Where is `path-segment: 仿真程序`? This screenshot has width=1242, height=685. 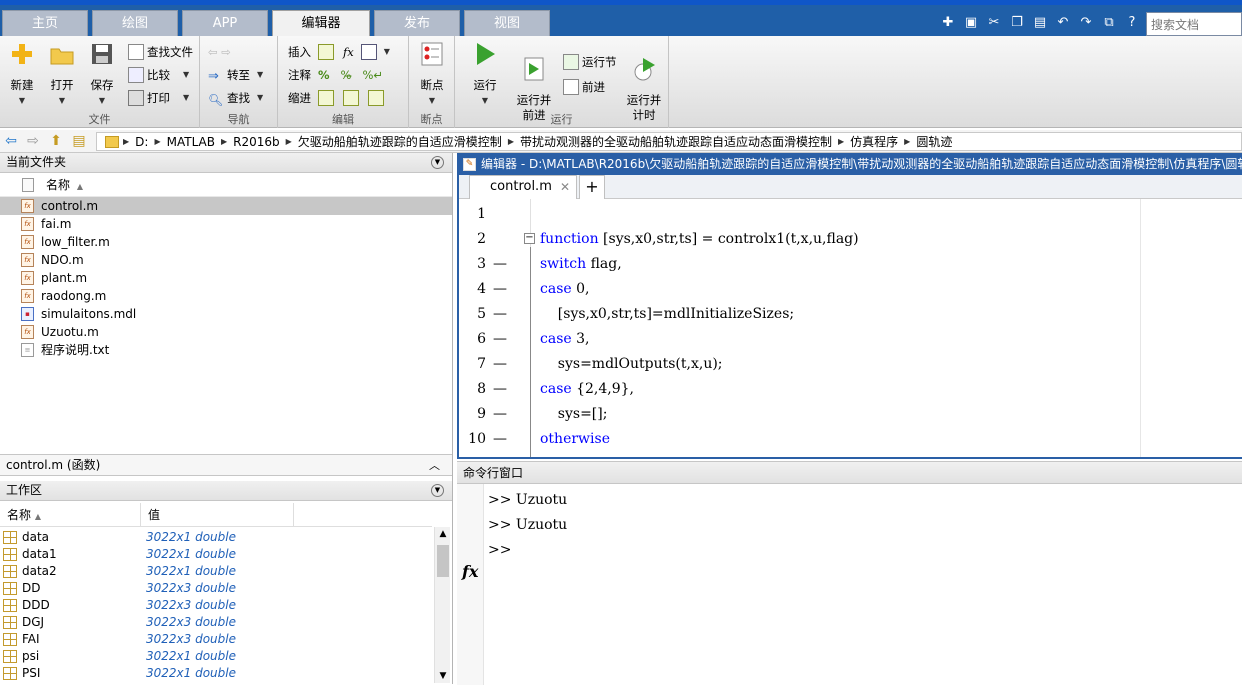 path-segment: 仿真程序 is located at coordinates (874, 141).